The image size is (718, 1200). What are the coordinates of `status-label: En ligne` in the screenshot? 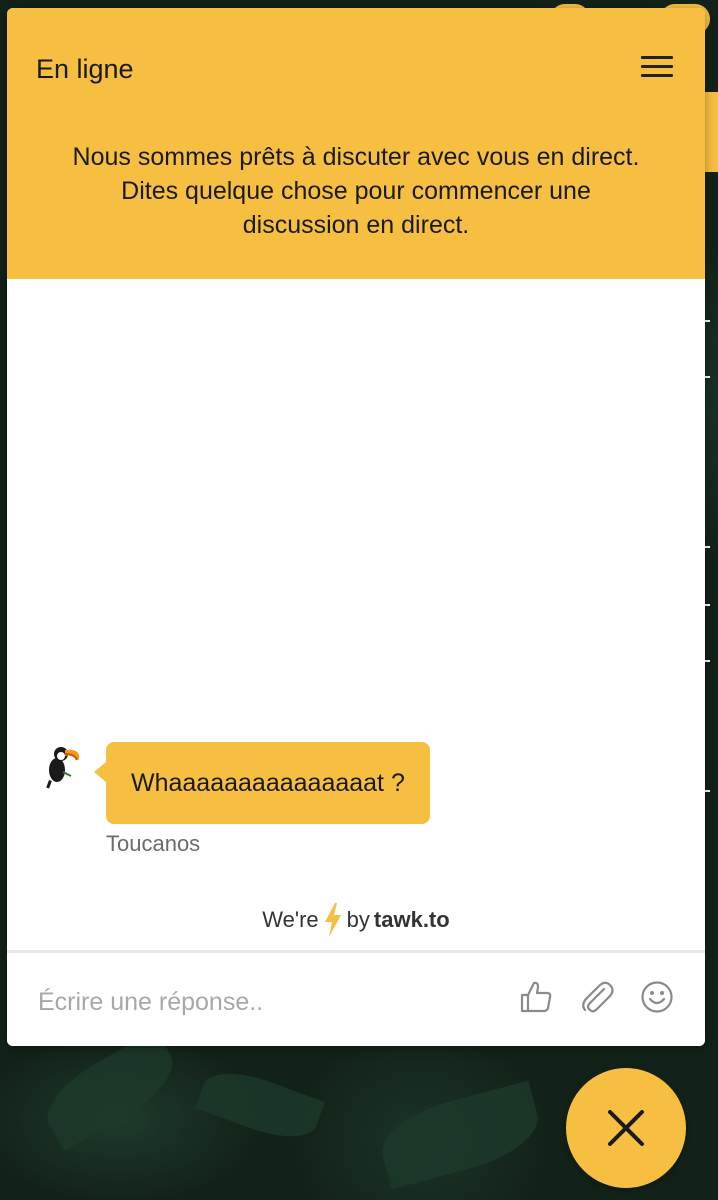 It's located at (85, 69).